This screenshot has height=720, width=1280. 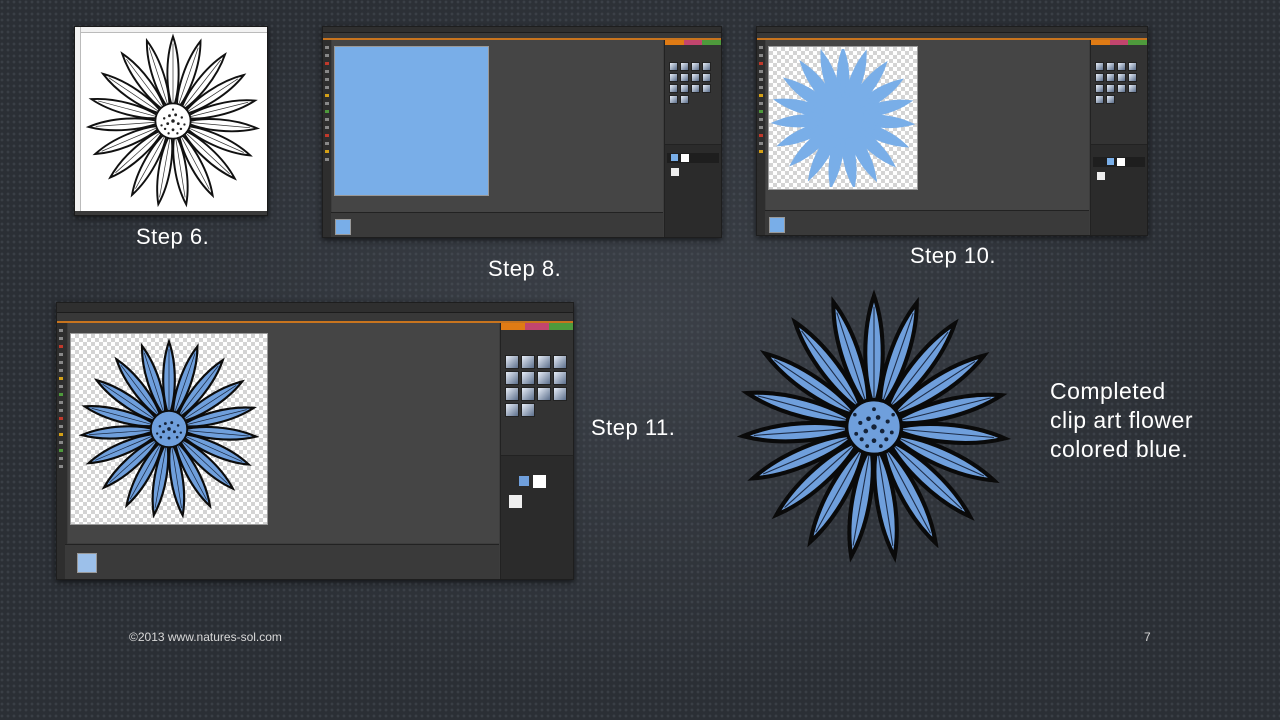 I want to click on completed-line-1: Completed, so click(x=1108, y=391).